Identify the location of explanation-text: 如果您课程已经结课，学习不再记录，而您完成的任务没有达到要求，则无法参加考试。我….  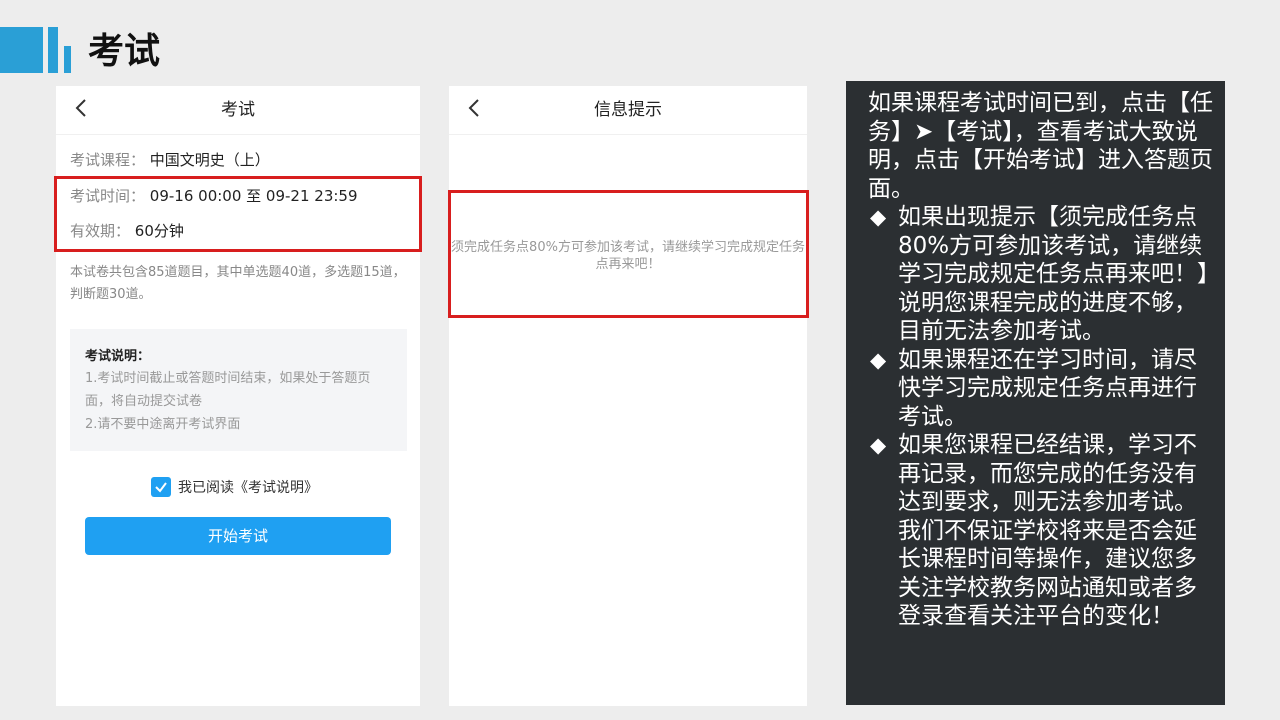
(1047, 530).